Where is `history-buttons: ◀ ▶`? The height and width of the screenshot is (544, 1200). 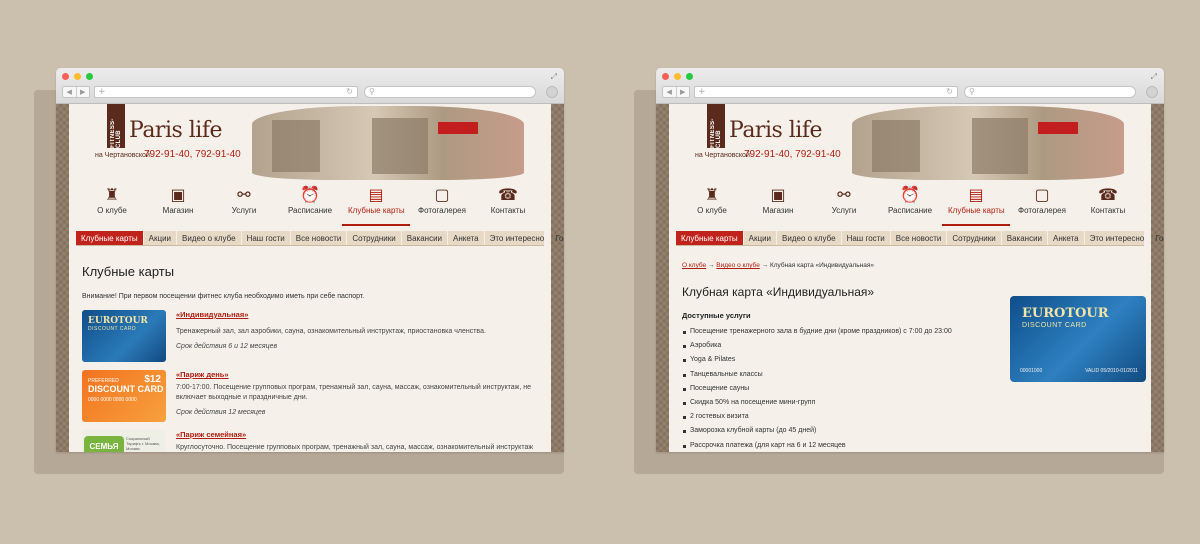 history-buttons: ◀ ▶ is located at coordinates (676, 92).